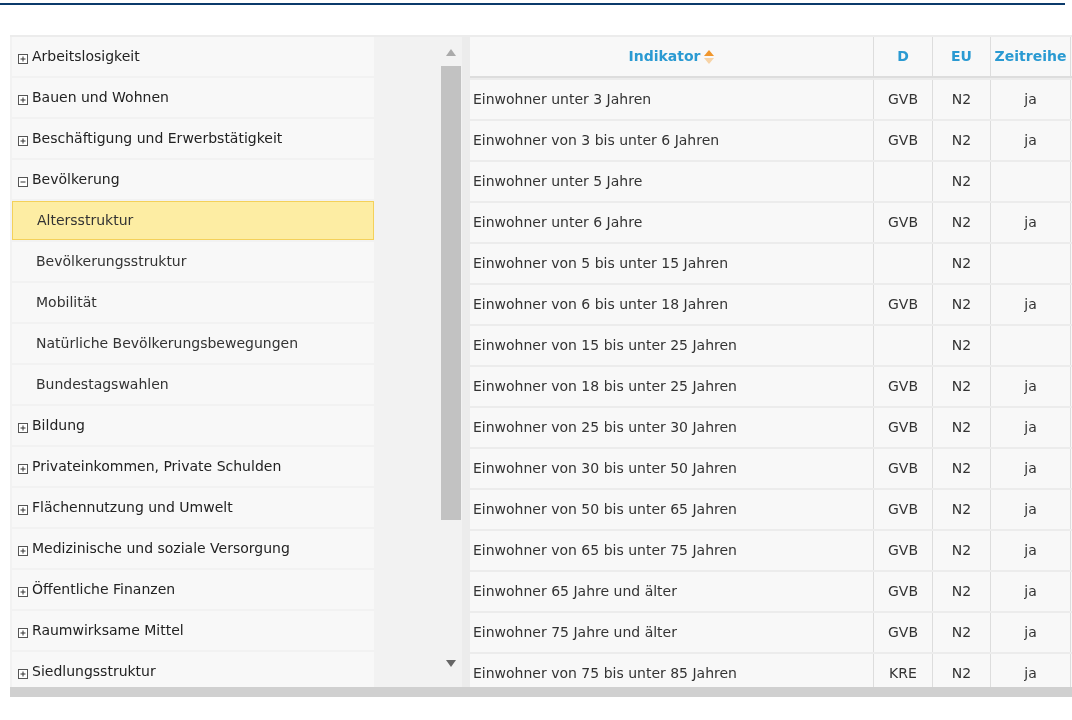 This screenshot has width=1072, height=720. I want to click on table-cell-text: KRE, so click(903, 673).